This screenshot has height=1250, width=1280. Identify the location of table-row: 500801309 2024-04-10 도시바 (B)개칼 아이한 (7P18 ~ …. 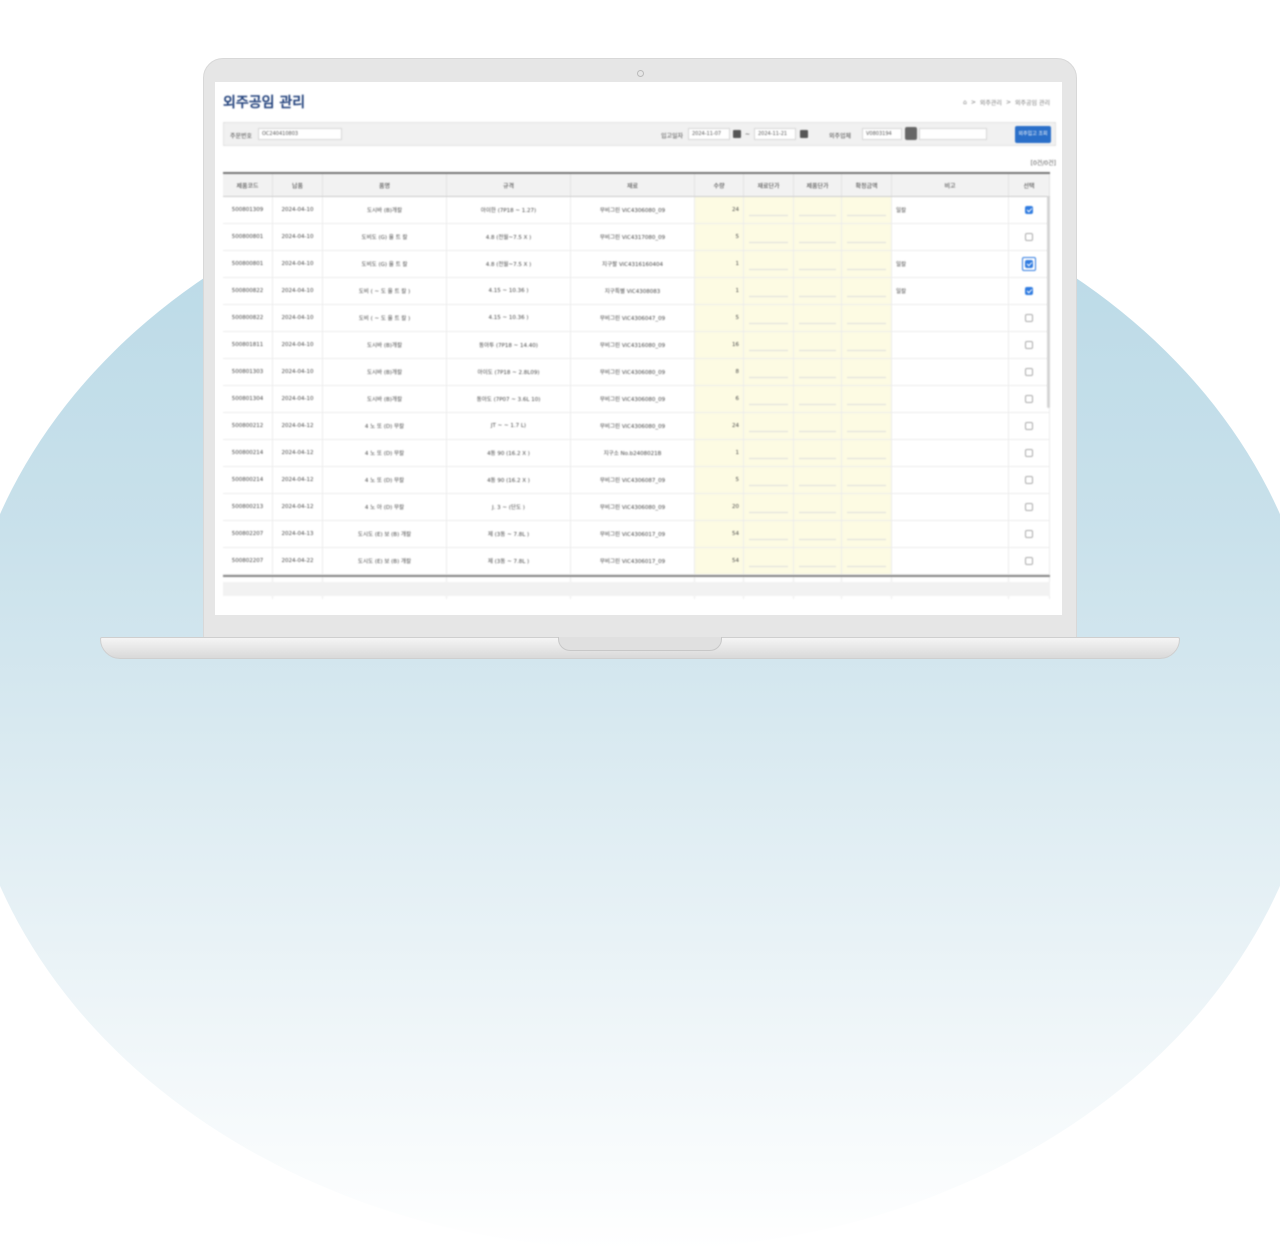
(636, 210).